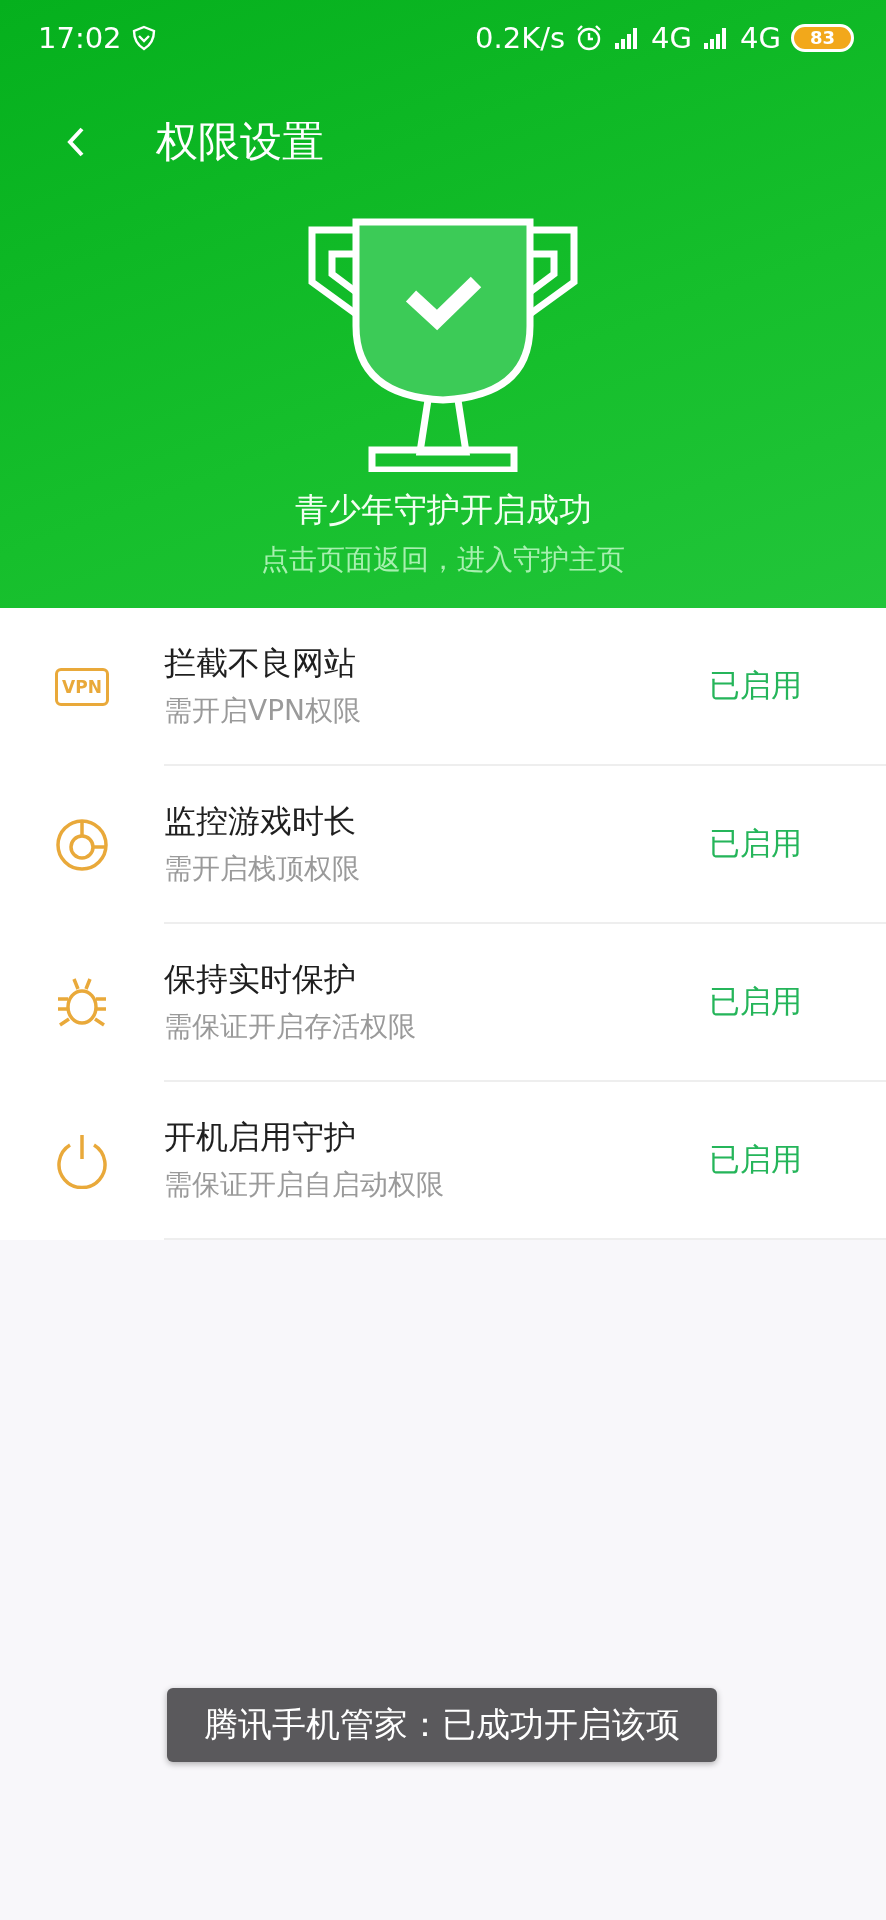 This screenshot has width=886, height=1920. I want to click on battery-indicator: 83, so click(822, 38).